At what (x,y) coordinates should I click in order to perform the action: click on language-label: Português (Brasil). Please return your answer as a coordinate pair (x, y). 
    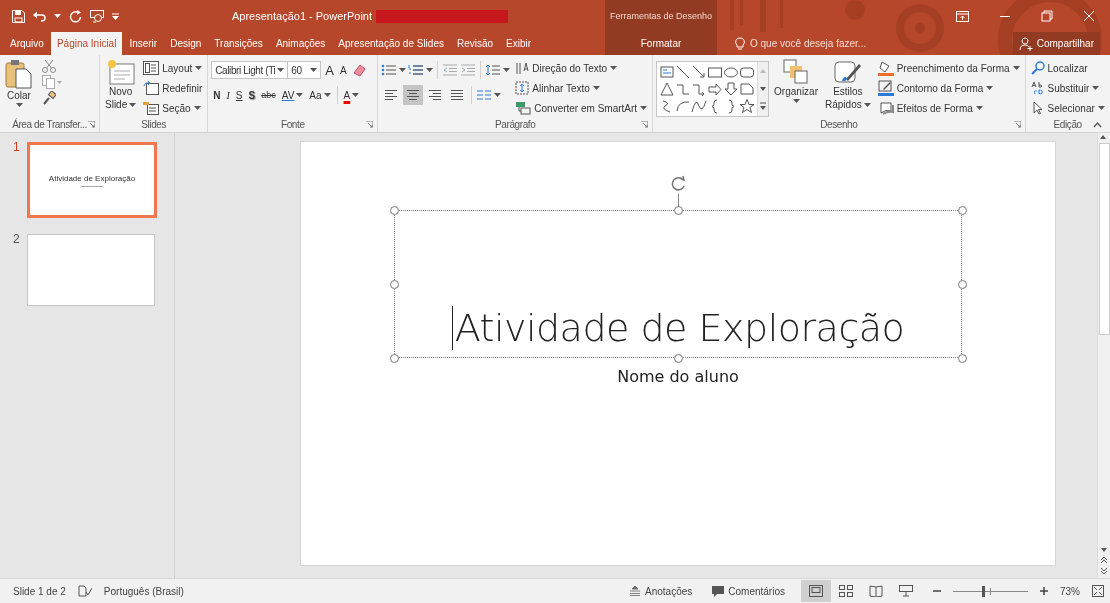
    Looking at the image, I should click on (143, 591).